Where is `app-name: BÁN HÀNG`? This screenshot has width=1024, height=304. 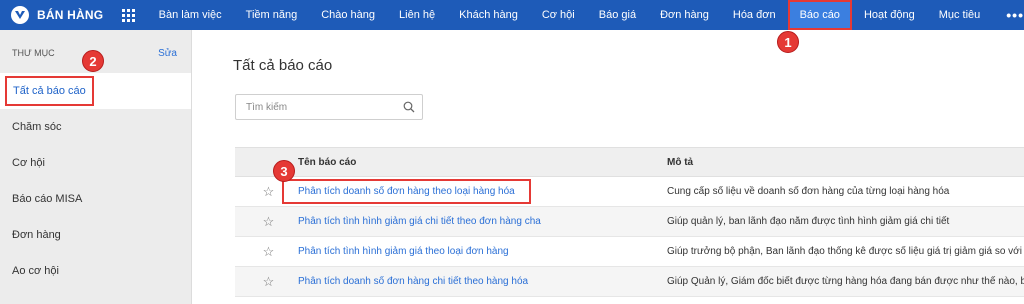
app-name: BÁN HÀNG is located at coordinates (70, 15).